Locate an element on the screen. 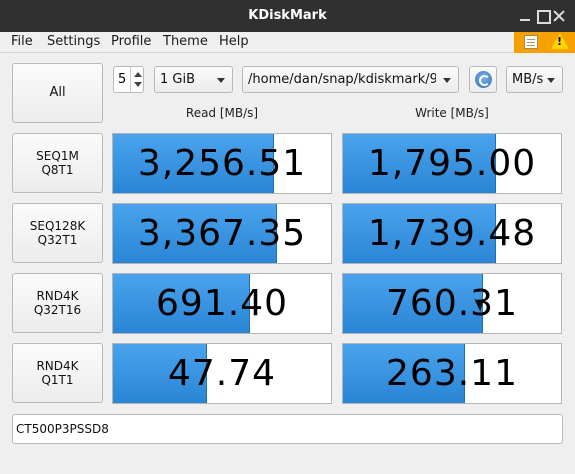 This screenshot has width=575, height=474. read-result: 3,367.35 is located at coordinates (222, 233).